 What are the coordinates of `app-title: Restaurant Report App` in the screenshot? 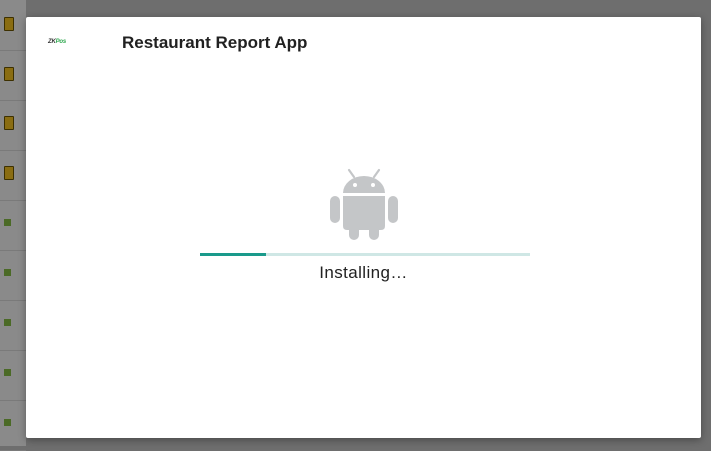 It's located at (215, 42).